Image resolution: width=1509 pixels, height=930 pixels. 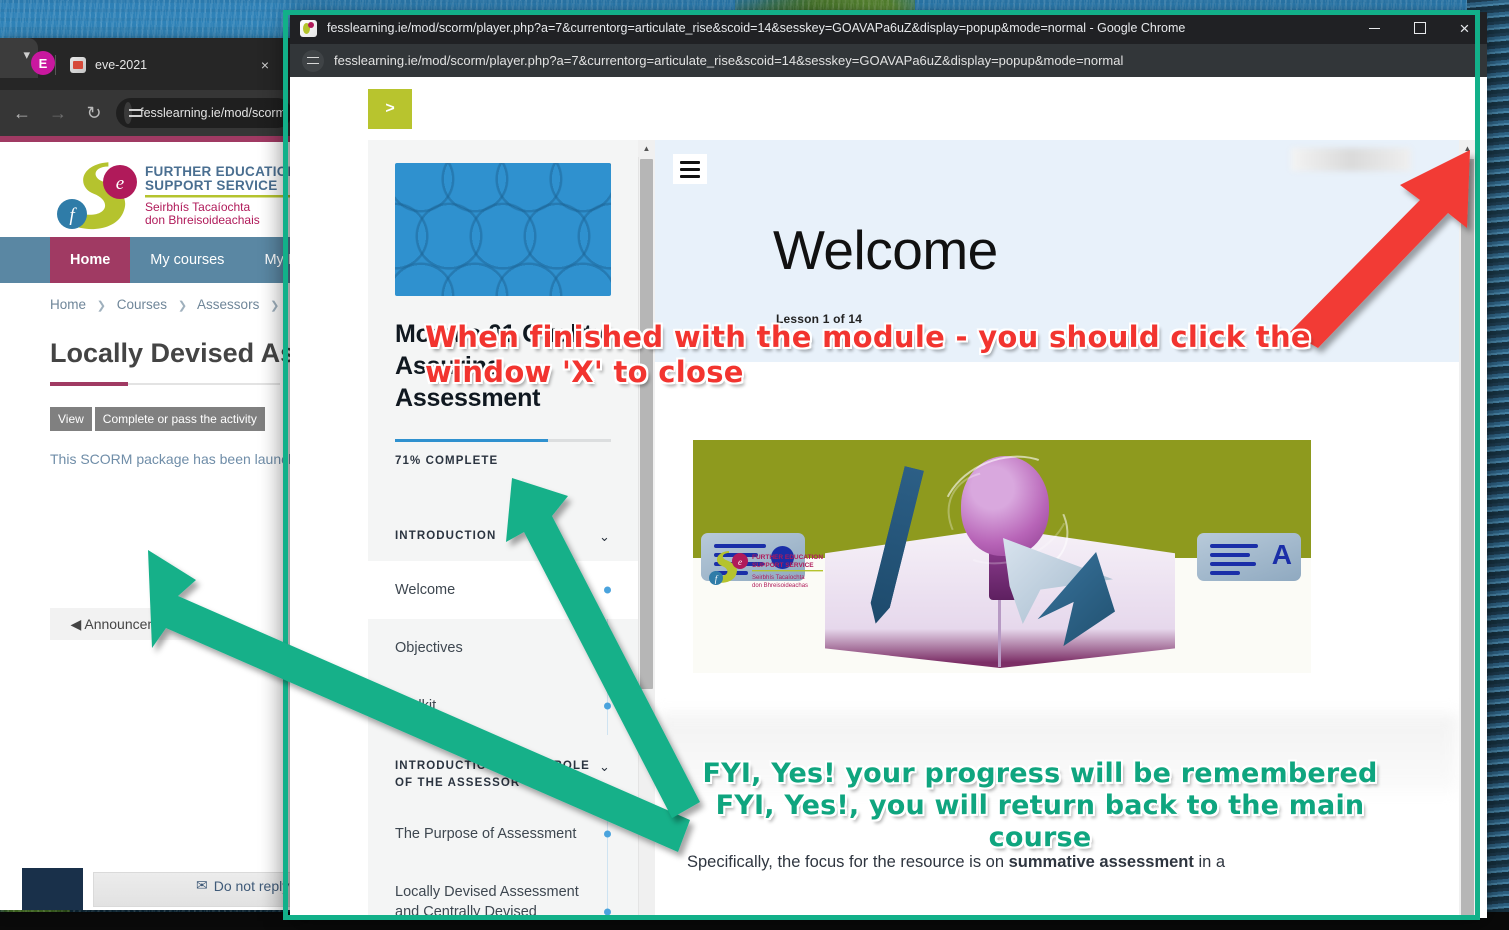 I want to click on progress-bar-fill, so click(x=472, y=440).